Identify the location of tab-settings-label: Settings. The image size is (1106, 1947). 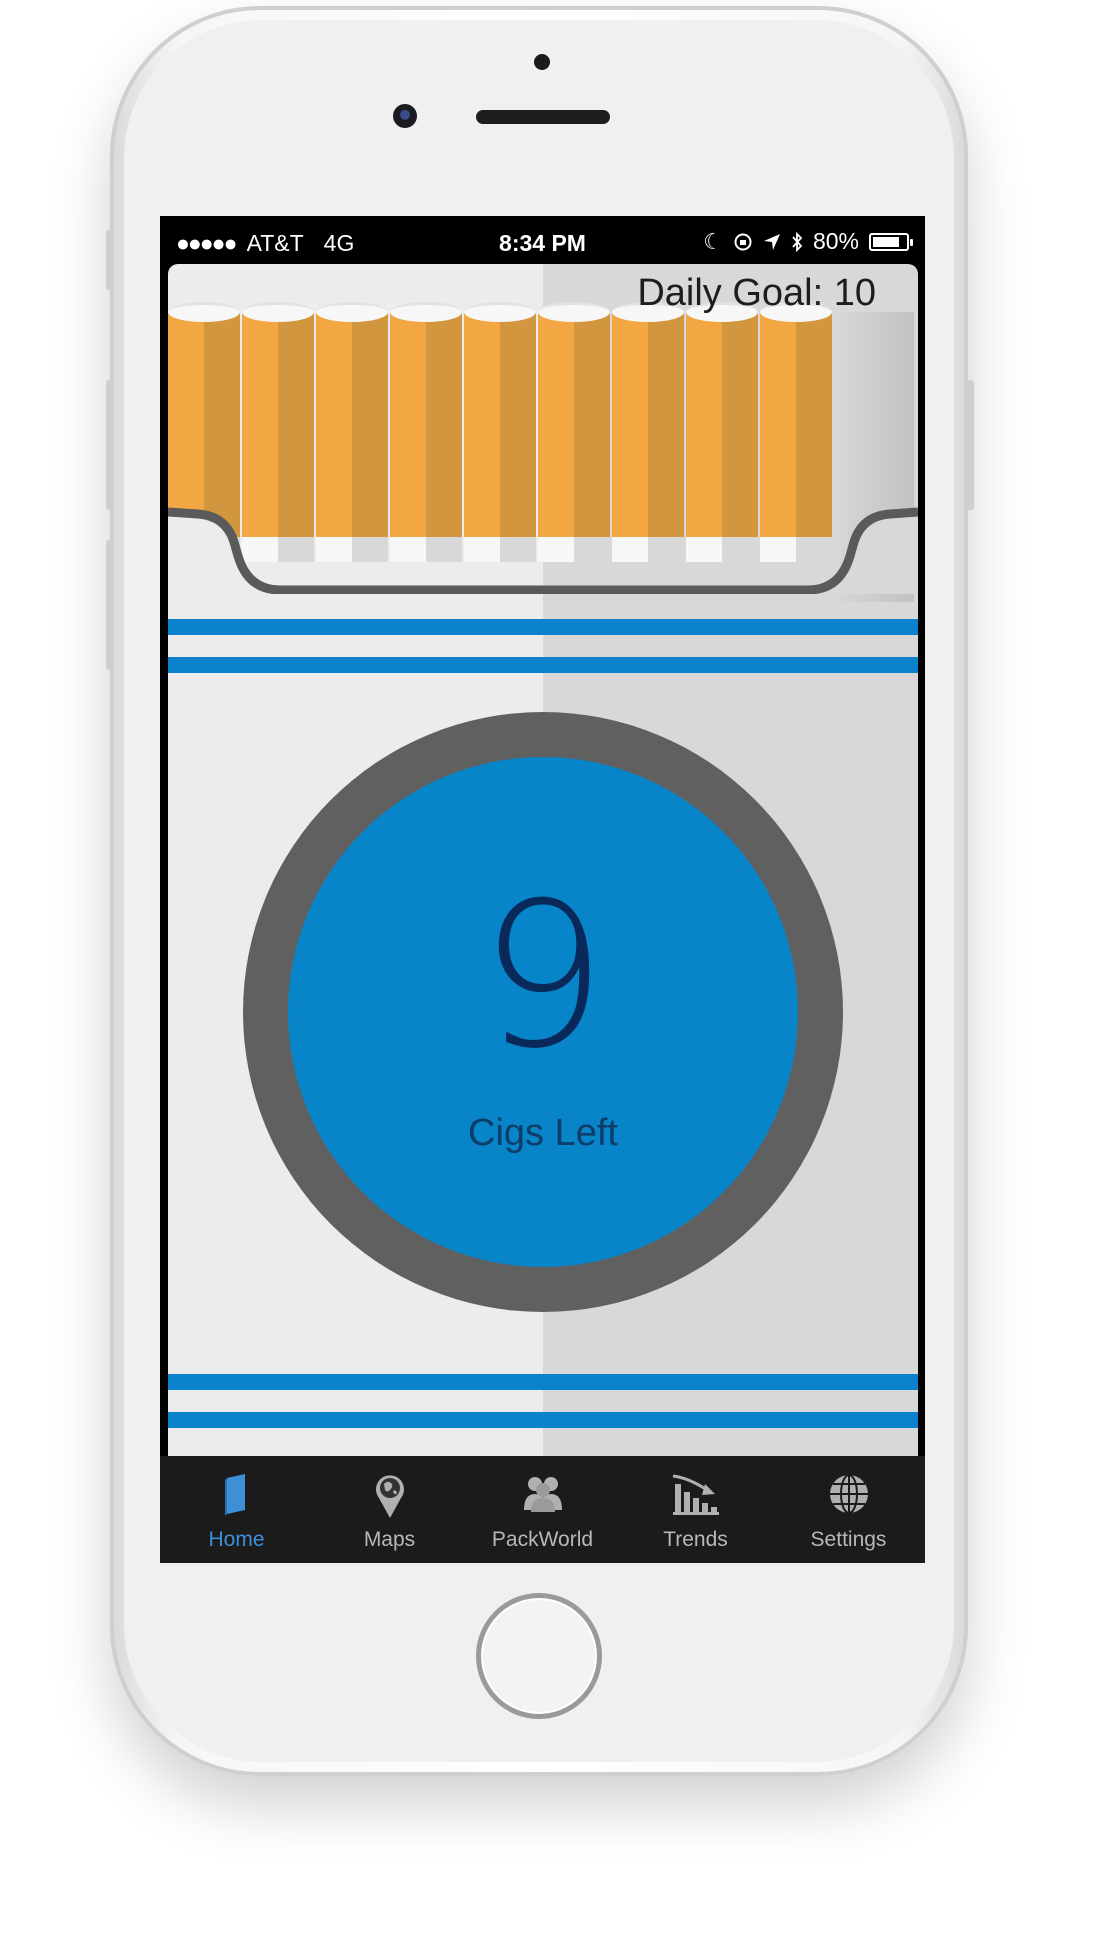
(848, 1539).